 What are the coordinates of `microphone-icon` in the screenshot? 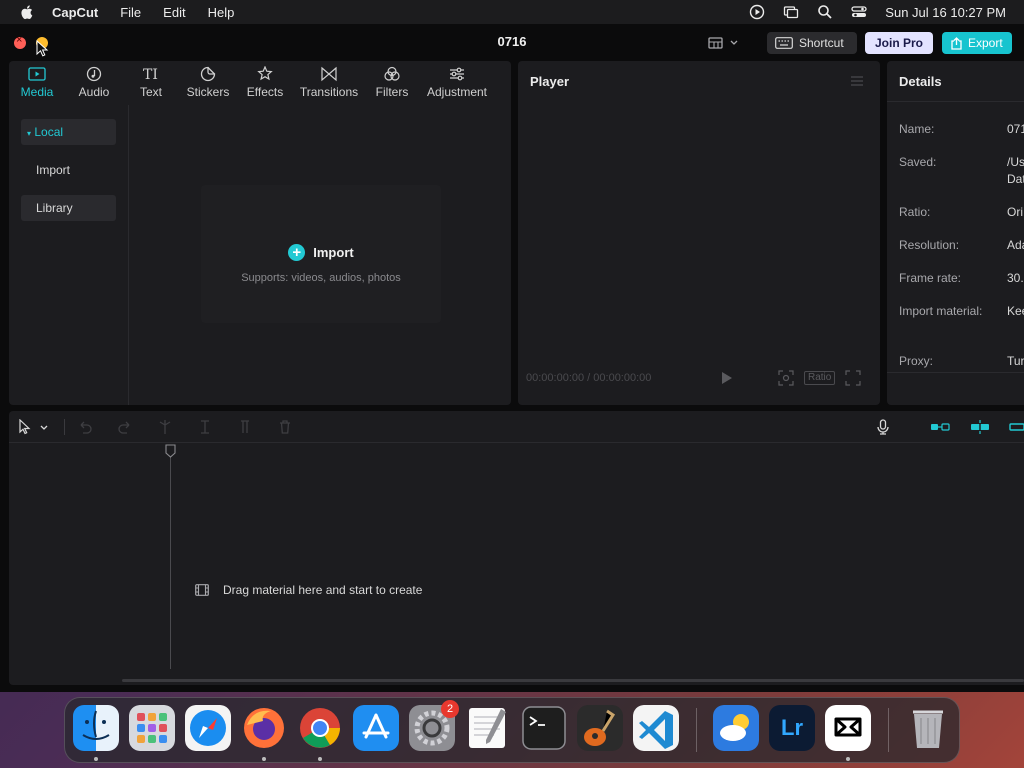 It's located at (883, 427).